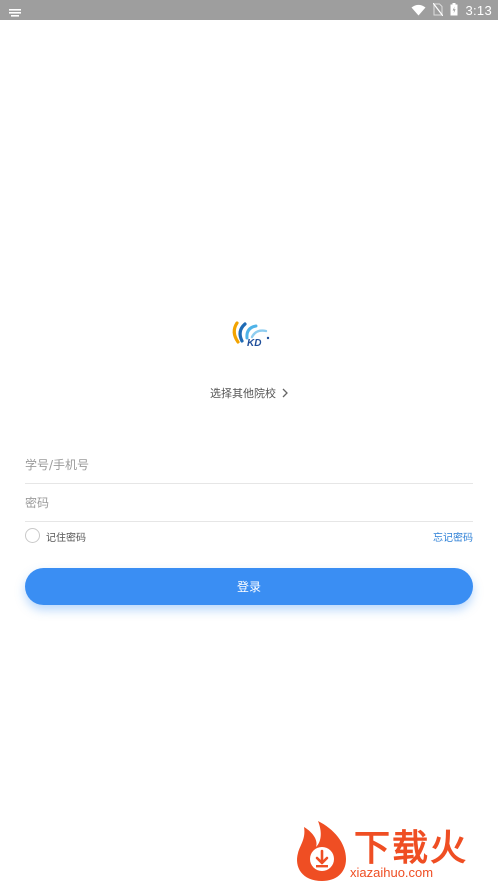 The height and width of the screenshot is (887, 498). I want to click on no-sim-icon, so click(438, 10).